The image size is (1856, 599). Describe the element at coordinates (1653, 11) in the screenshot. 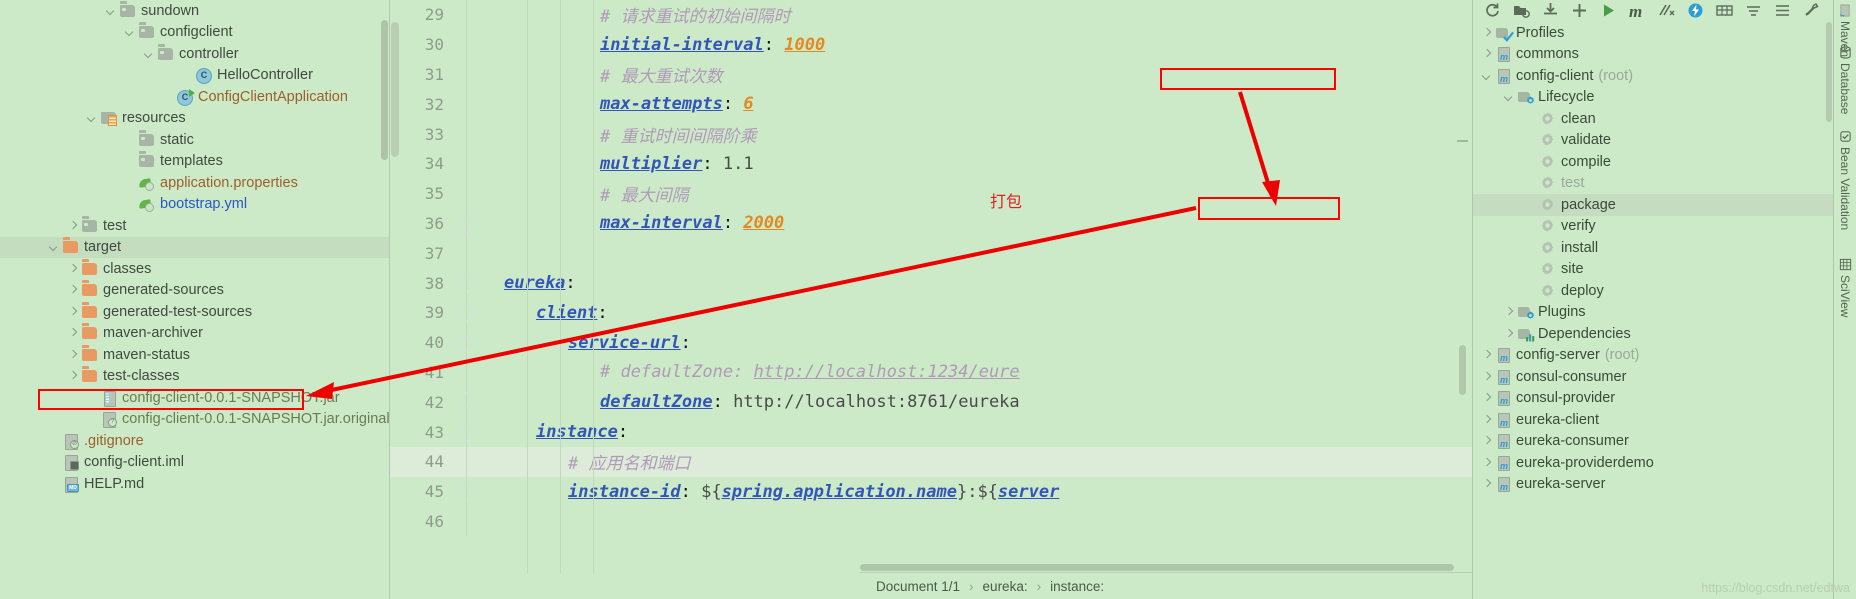

I see `maven-toolbar: m` at that location.